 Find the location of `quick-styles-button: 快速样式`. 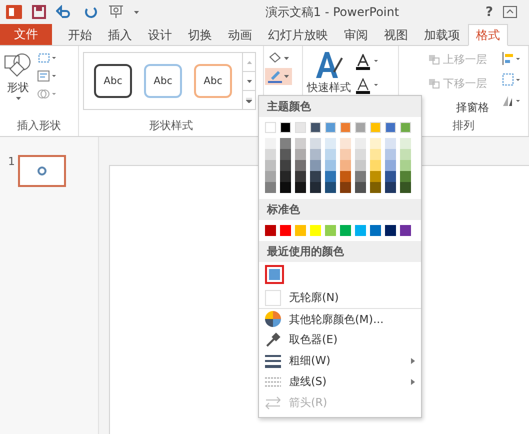

quick-styles-button: 快速样式 is located at coordinates (329, 72).